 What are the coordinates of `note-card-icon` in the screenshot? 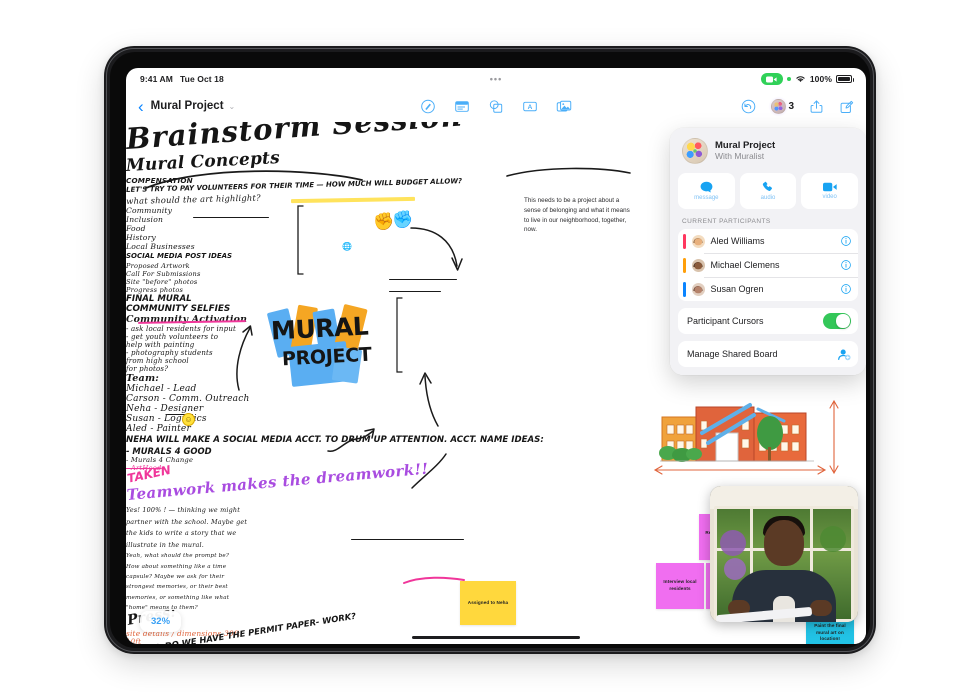 It's located at (462, 106).